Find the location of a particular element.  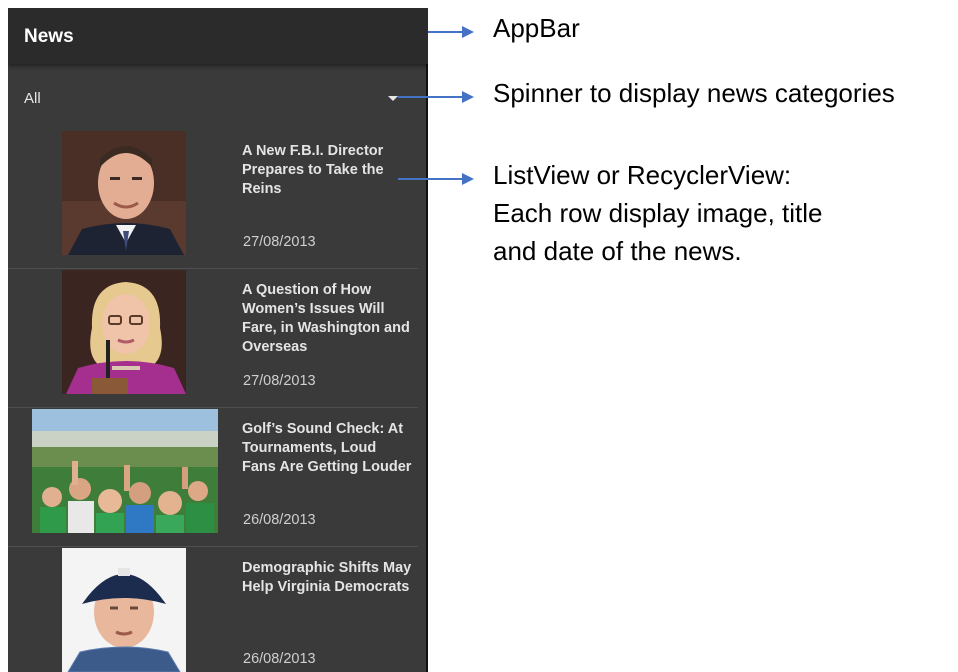

dropdown-arrow-icon is located at coordinates (393, 98).